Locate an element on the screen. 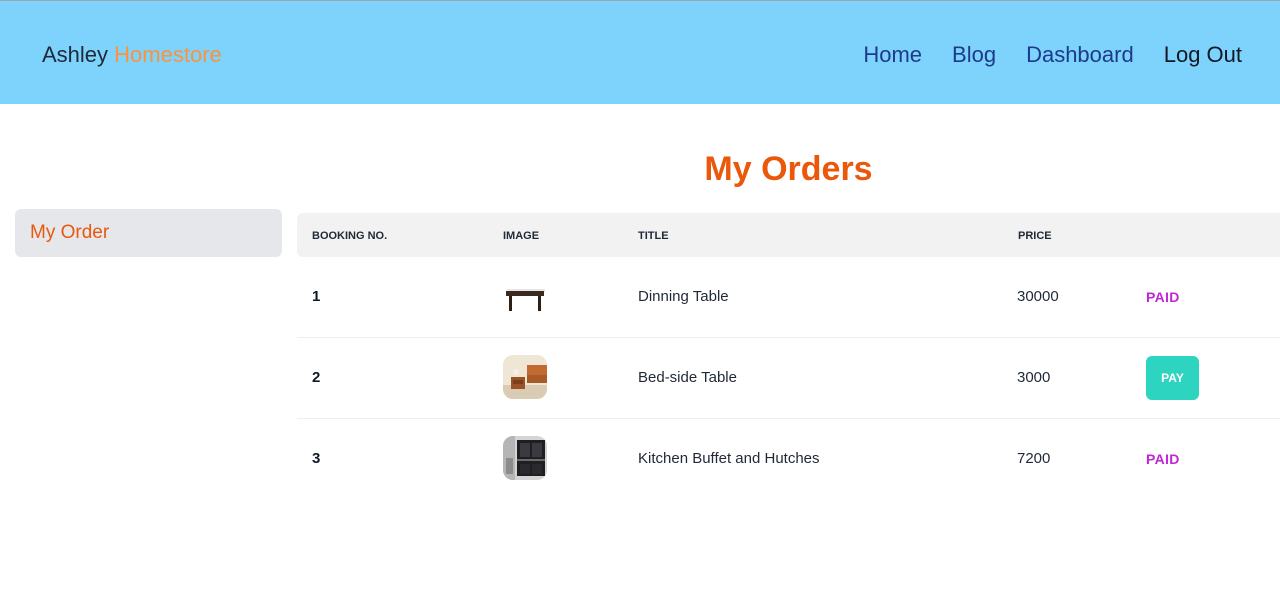 The height and width of the screenshot is (606, 1280). header-title: TITLE is located at coordinates (653, 236).